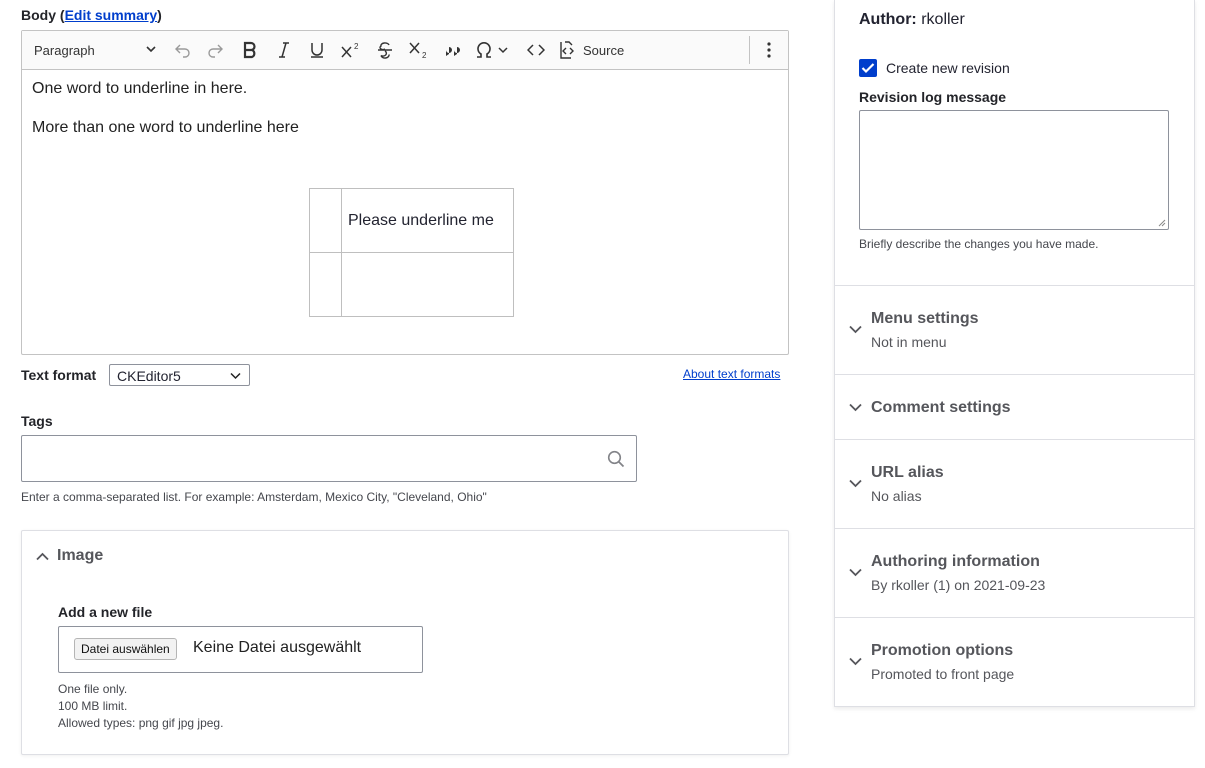  What do you see at coordinates (496, 50) in the screenshot?
I see `special-characters-button` at bounding box center [496, 50].